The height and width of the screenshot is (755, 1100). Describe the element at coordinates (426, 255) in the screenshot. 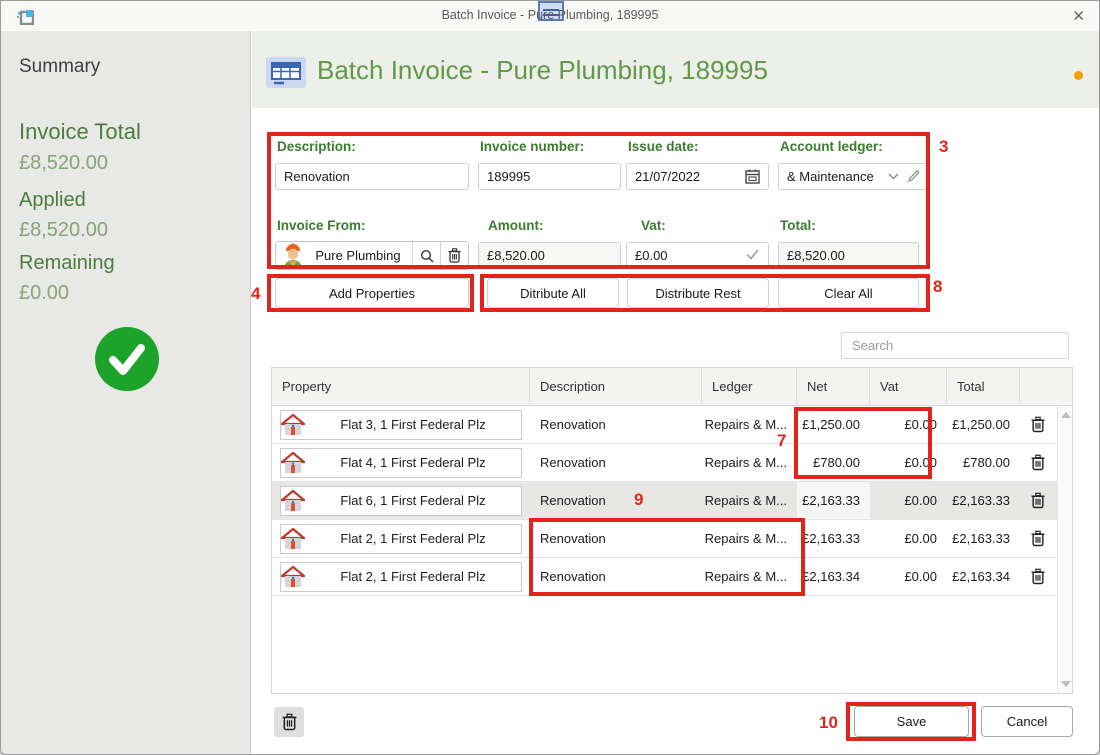

I see `search-contact-icon` at that location.